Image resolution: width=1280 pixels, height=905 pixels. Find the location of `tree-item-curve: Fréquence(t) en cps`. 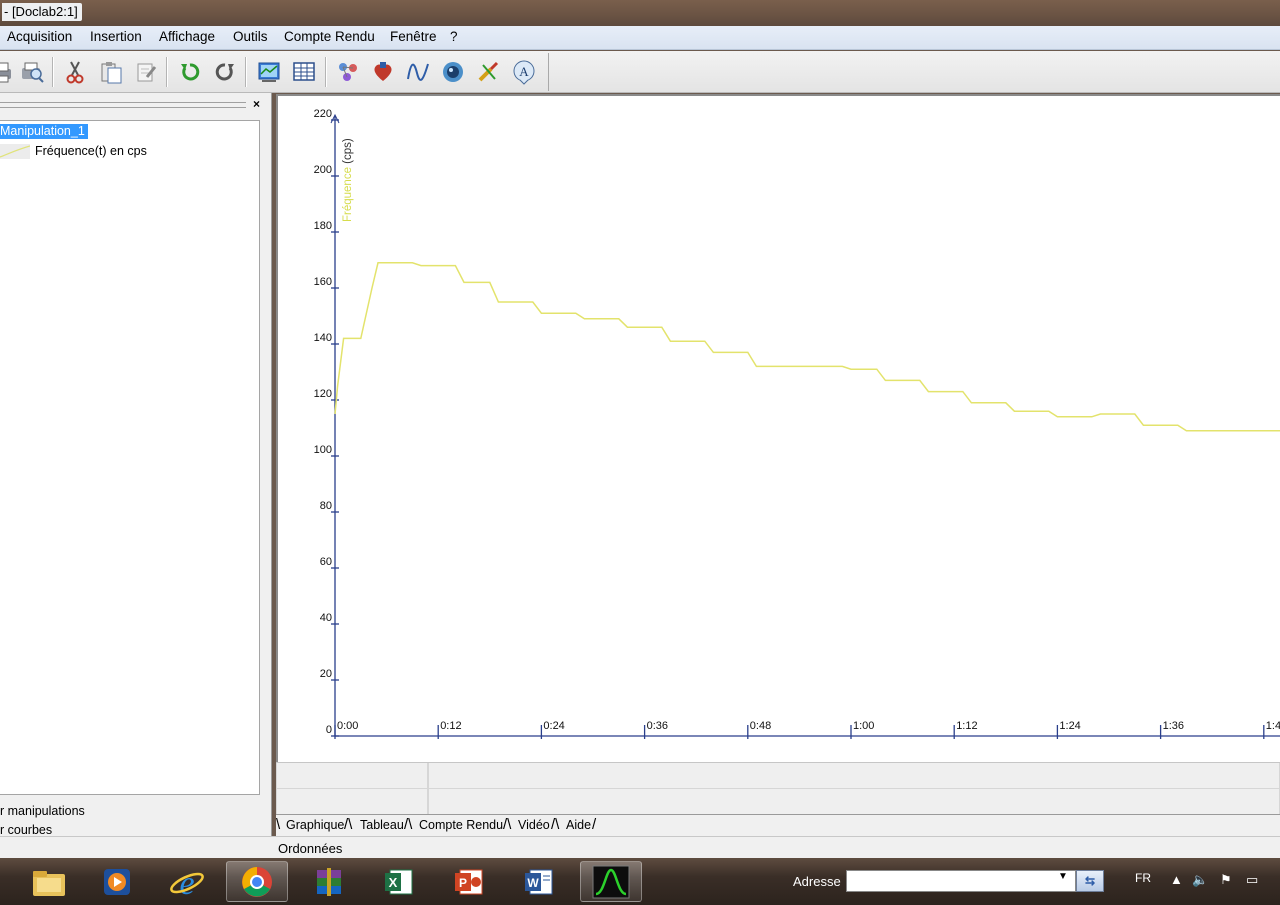

tree-item-curve: Fréquence(t) en cps is located at coordinates (120, 152).